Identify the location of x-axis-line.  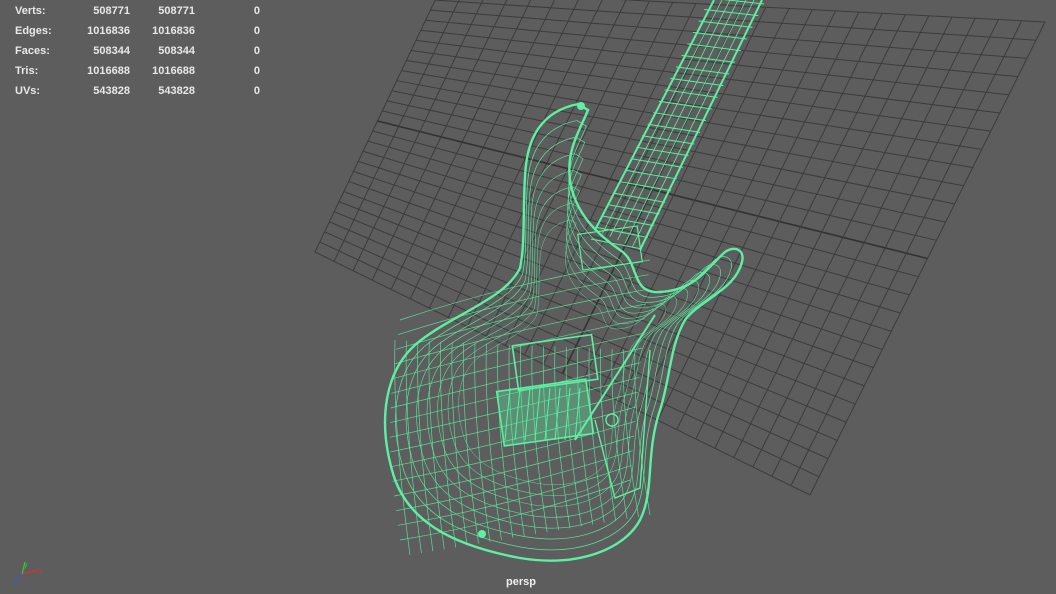
(30, 572).